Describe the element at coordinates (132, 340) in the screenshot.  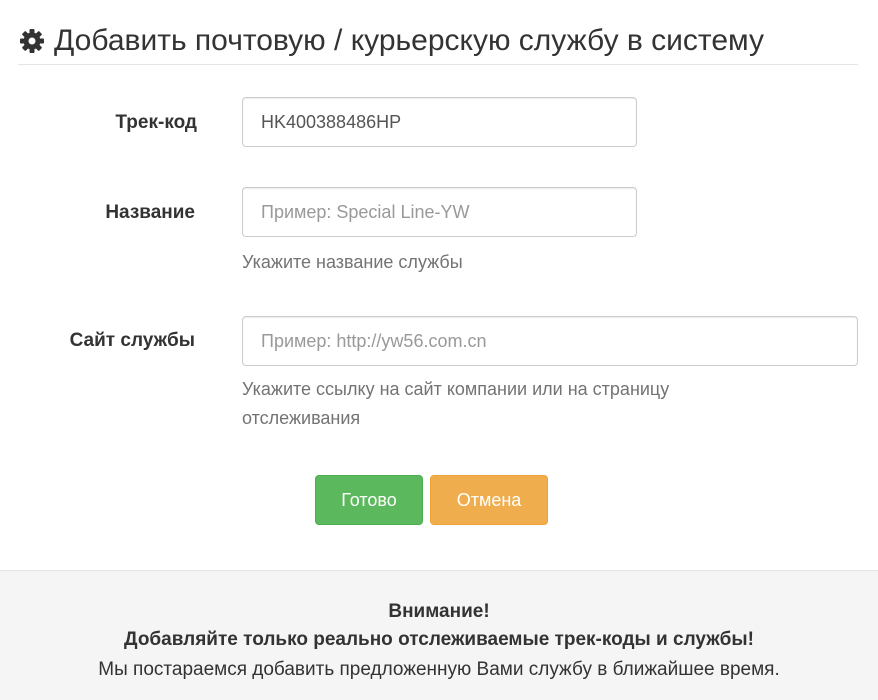
I see `service-site-label: Сайт службы` at that location.